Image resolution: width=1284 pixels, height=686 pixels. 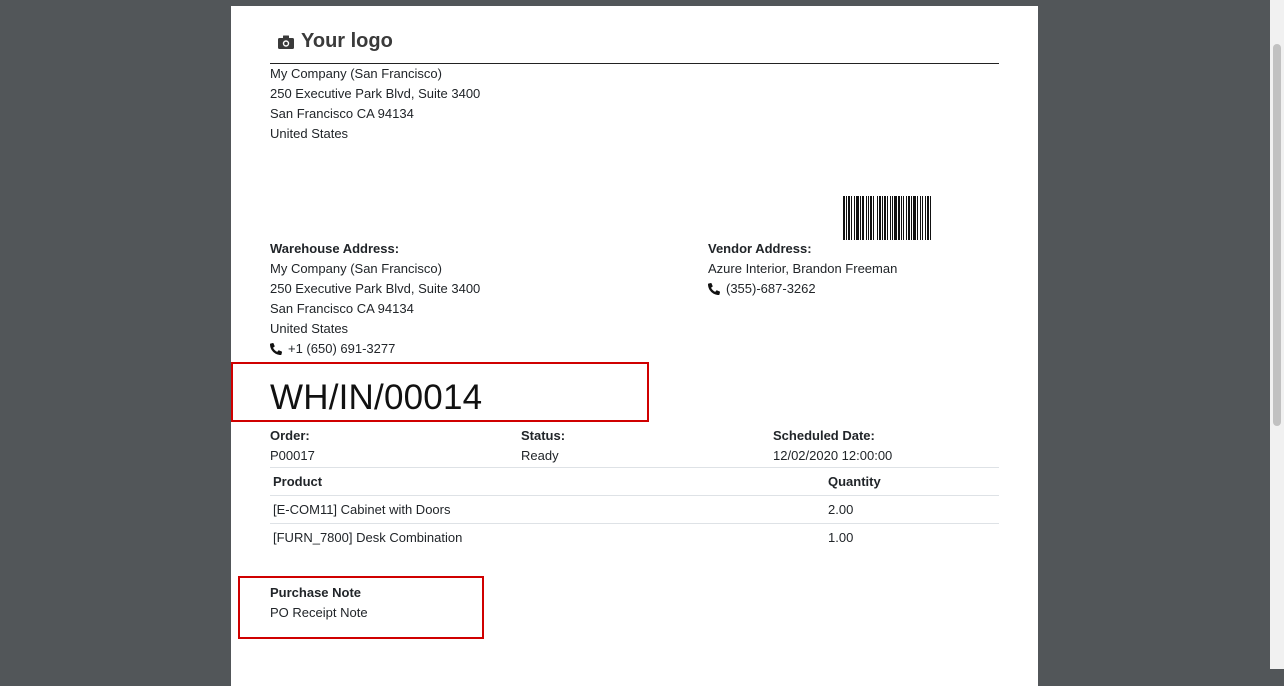 What do you see at coordinates (286, 42) in the screenshot?
I see `camera-icon` at bounding box center [286, 42].